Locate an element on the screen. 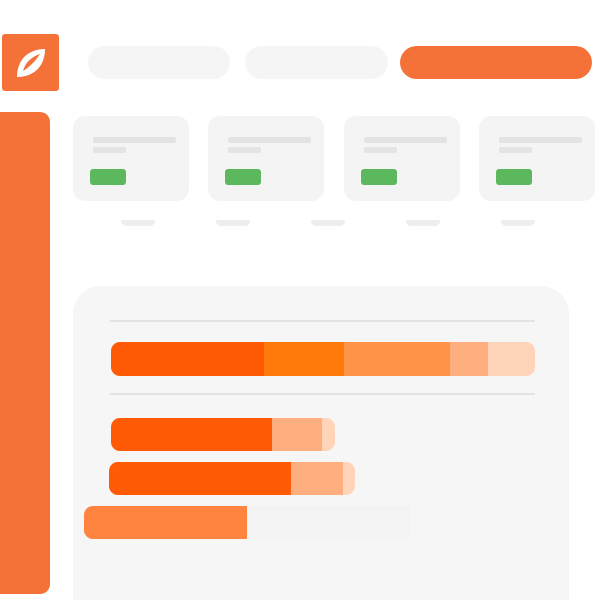  app-logo is located at coordinates (30, 62).